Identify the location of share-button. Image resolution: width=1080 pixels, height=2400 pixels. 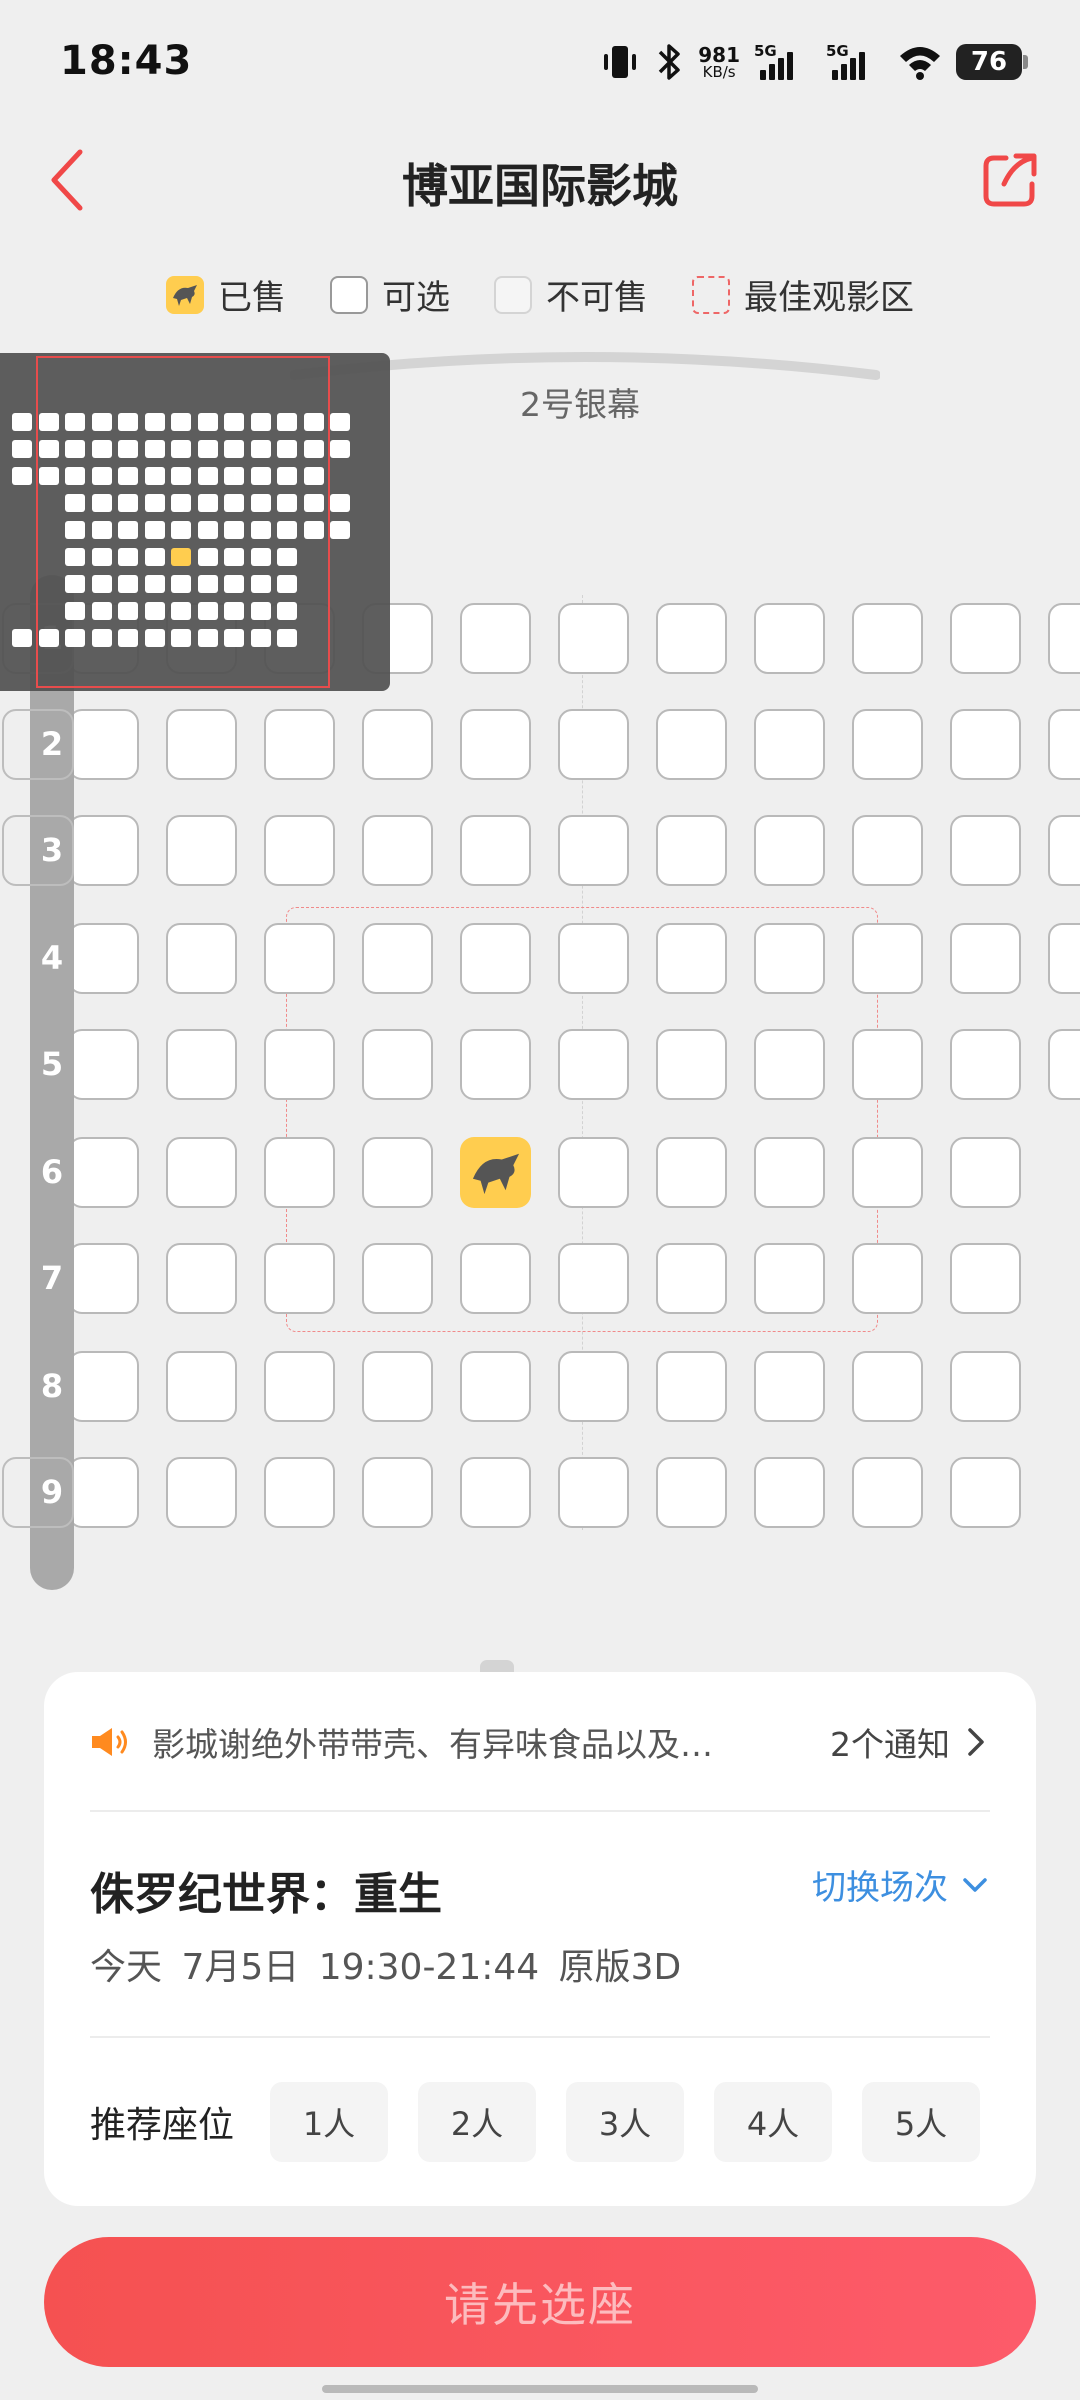
(1010, 180).